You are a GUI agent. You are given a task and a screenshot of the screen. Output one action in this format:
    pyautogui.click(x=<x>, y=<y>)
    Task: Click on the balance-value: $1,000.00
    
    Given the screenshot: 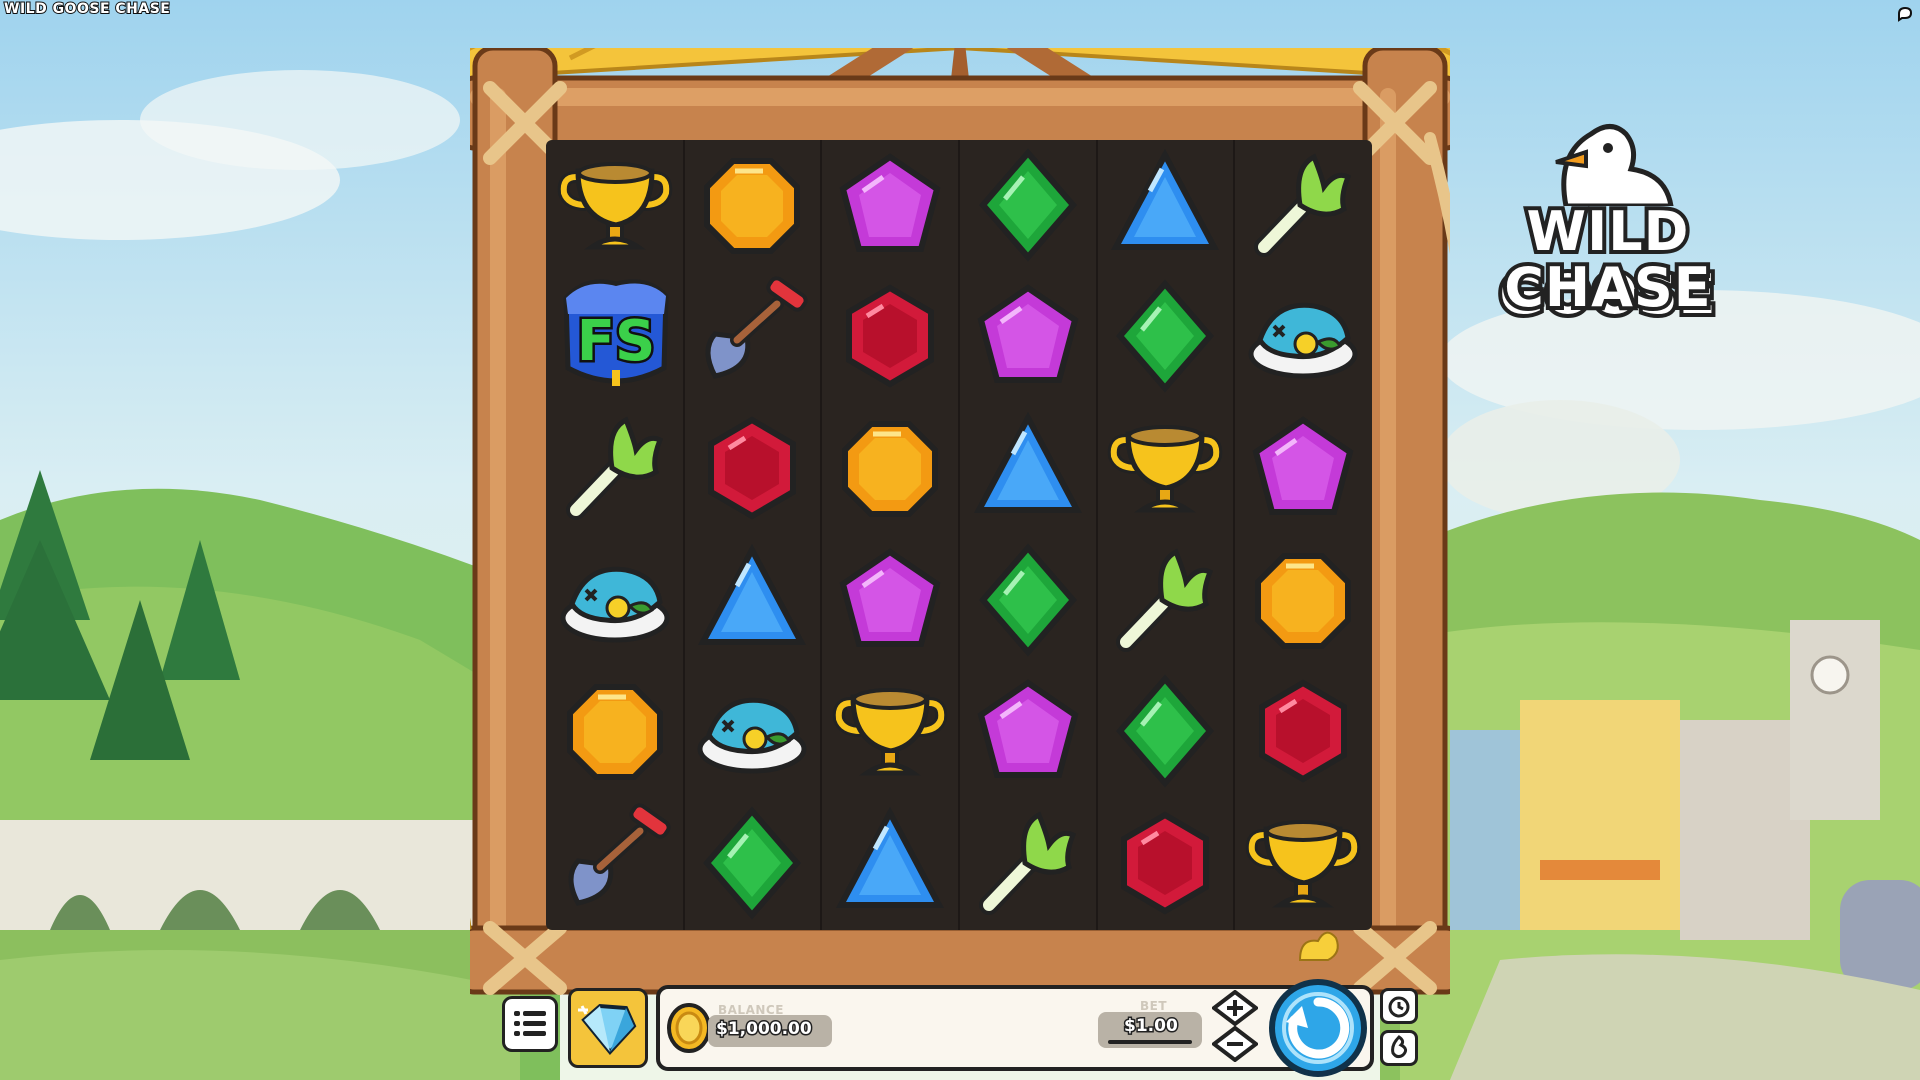 What is the action you would take?
    pyautogui.click(x=764, y=1029)
    